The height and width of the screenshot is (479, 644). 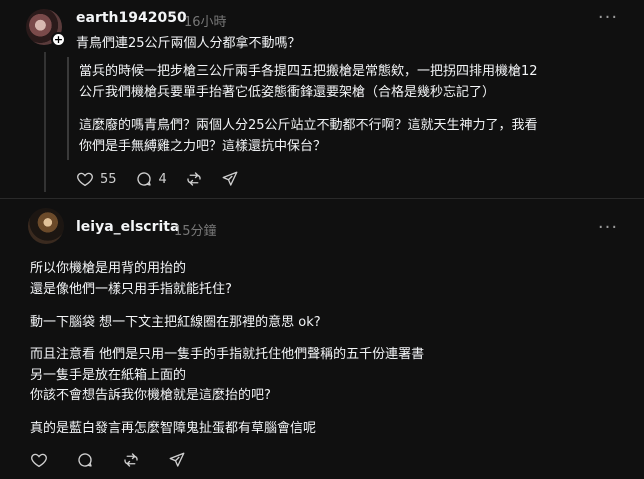 What do you see at coordinates (131, 289) in the screenshot?
I see `post-text-line: 還是像他們一樣只用手指就能托住?` at bounding box center [131, 289].